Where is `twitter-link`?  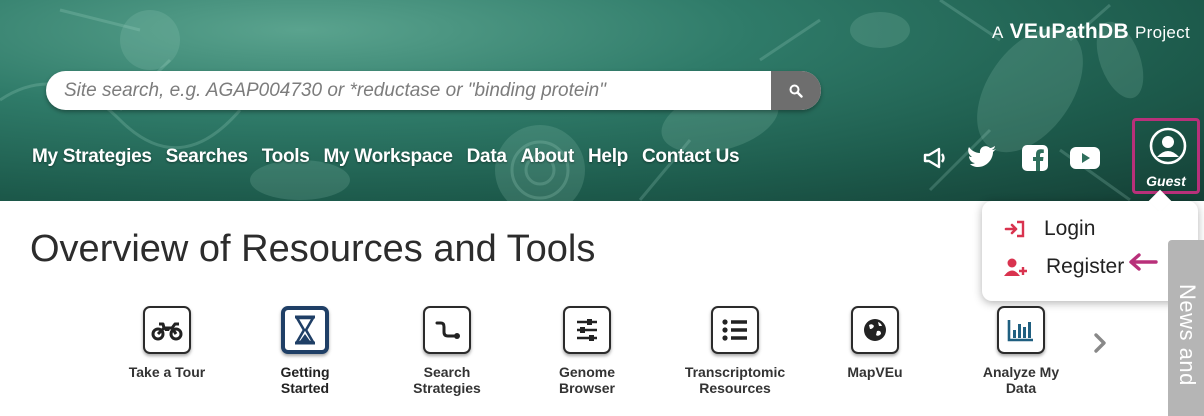 twitter-link is located at coordinates (983, 158).